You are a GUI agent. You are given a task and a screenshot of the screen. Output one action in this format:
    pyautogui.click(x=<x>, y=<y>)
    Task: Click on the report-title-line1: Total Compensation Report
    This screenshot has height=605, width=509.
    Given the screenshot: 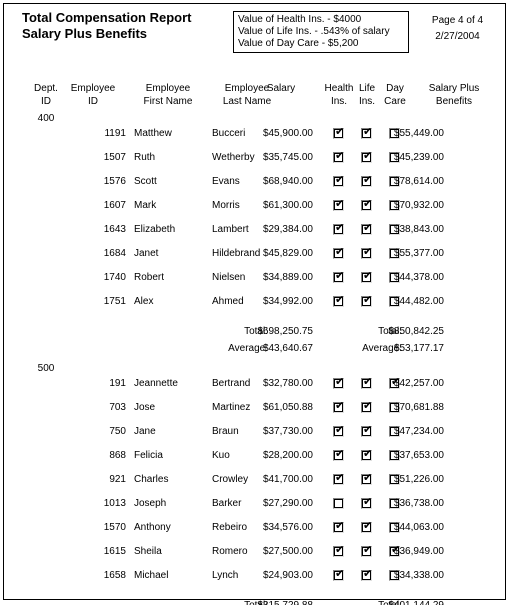 What is the action you would take?
    pyautogui.click(x=107, y=17)
    